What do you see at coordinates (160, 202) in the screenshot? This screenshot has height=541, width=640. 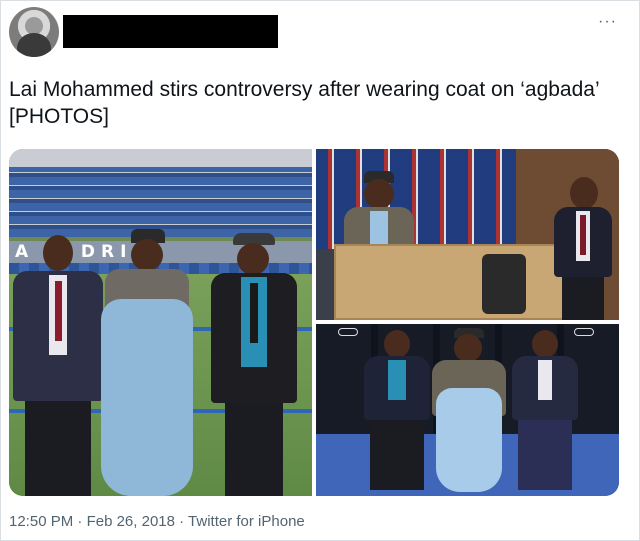 I see `stadium-stands` at bounding box center [160, 202].